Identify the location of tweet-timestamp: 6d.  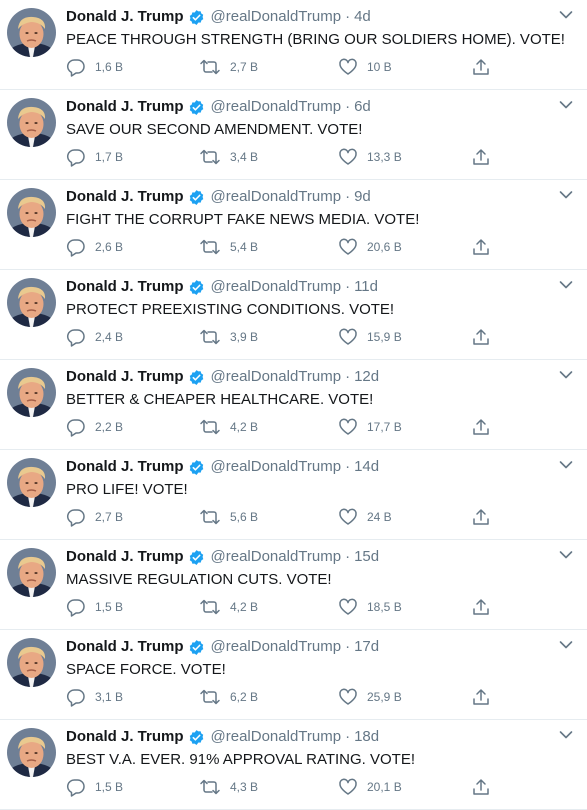
(362, 107).